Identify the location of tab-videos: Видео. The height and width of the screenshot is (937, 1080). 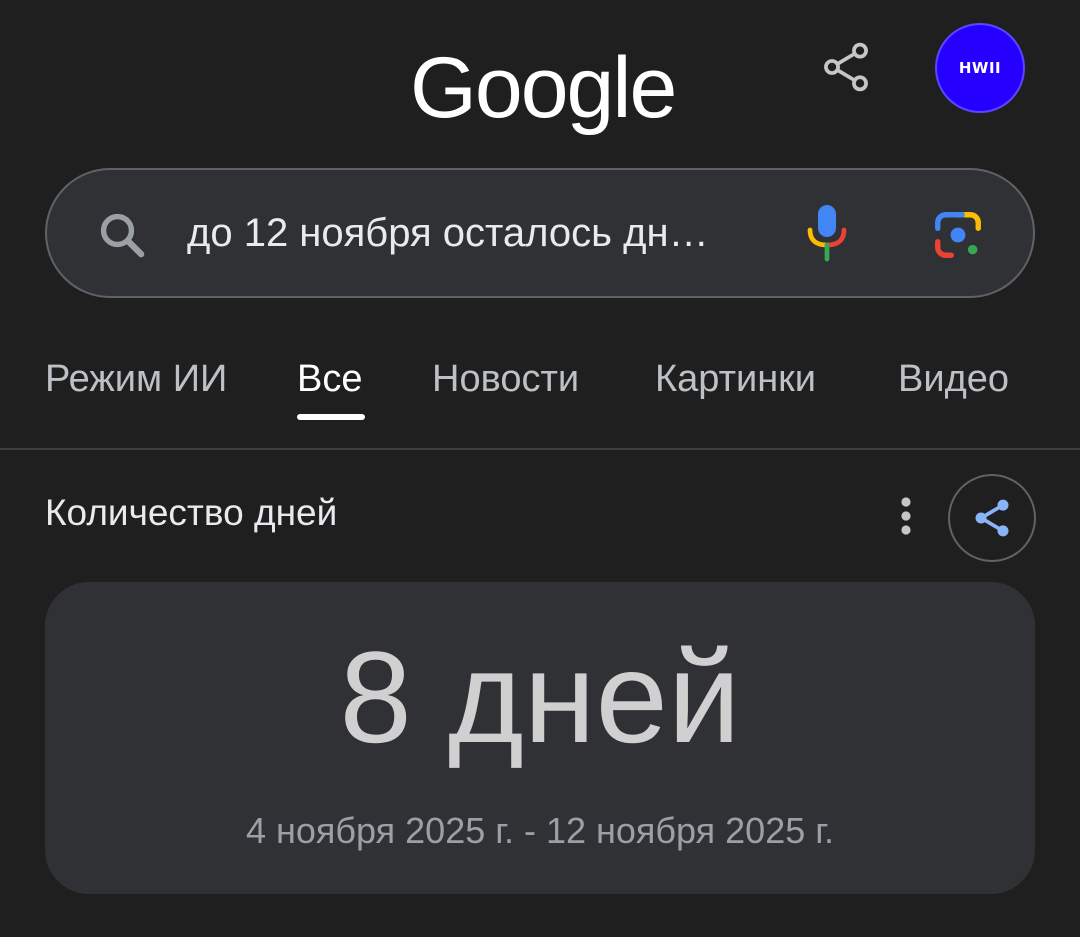
(953, 379).